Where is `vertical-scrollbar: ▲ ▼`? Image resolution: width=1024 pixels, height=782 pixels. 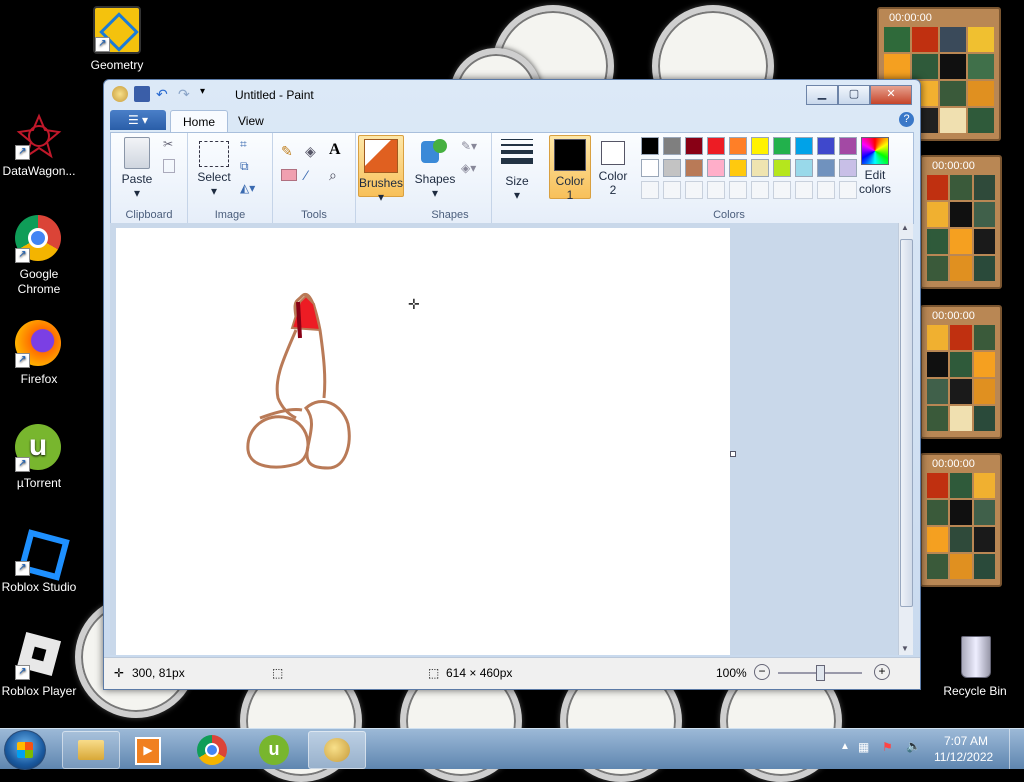 vertical-scrollbar: ▲ ▼ is located at coordinates (905, 439).